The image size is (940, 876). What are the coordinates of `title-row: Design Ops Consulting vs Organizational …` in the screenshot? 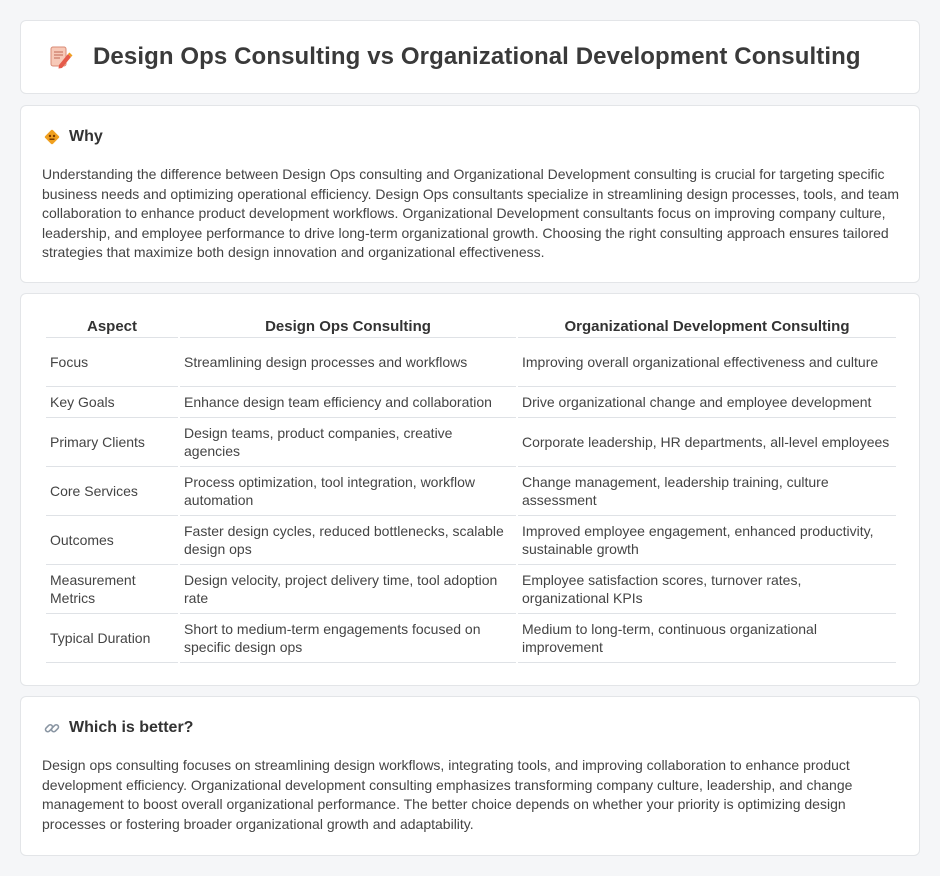 It's located at (470, 57).